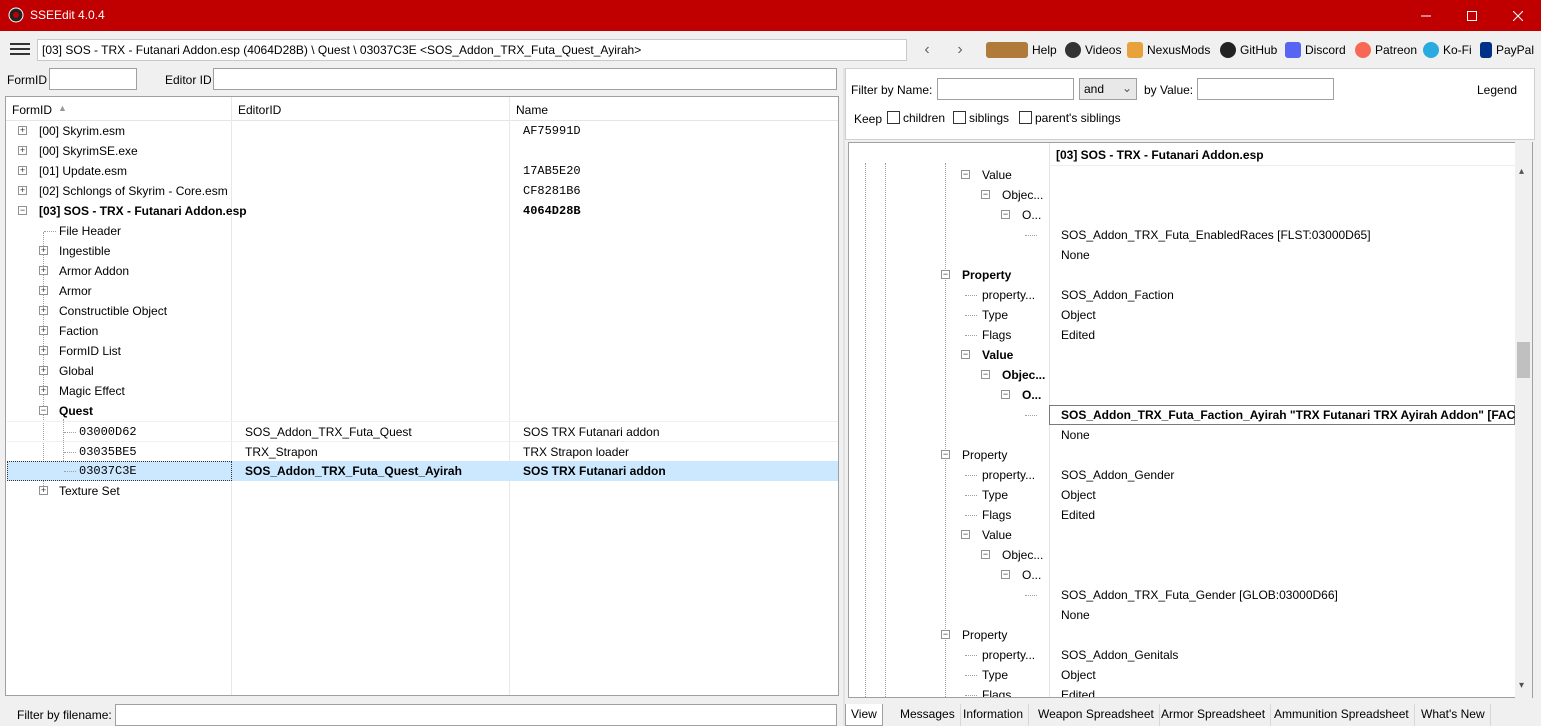 This screenshot has width=1541, height=726. Describe the element at coordinates (1447, 50) in the screenshot. I see `kofi-link: Ko-Fi` at that location.